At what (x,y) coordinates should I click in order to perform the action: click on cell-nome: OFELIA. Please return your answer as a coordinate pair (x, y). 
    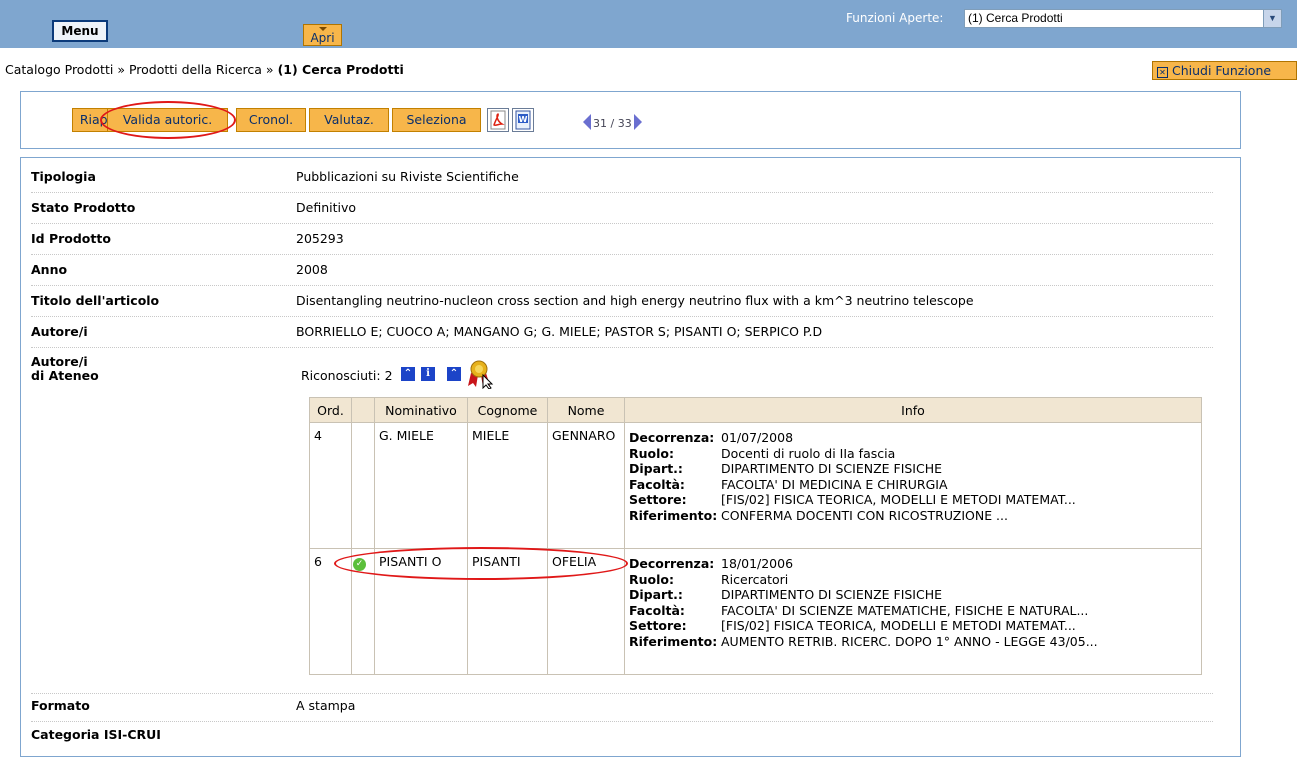
    Looking at the image, I should click on (586, 611).